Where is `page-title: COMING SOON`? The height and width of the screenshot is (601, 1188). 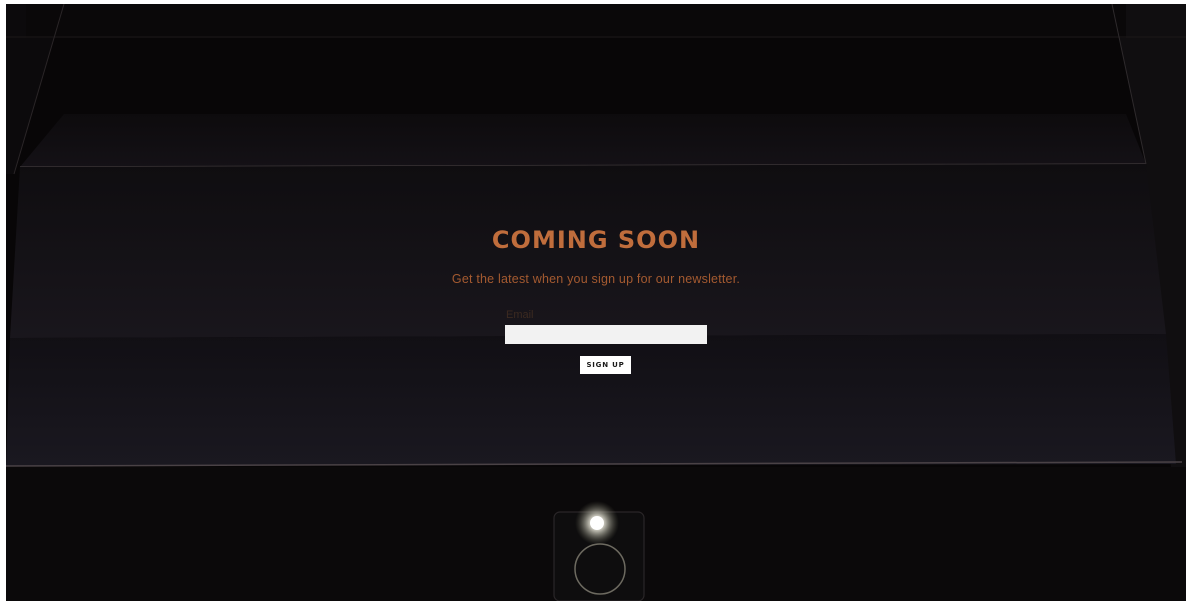
page-title: COMING SOON is located at coordinates (596, 240).